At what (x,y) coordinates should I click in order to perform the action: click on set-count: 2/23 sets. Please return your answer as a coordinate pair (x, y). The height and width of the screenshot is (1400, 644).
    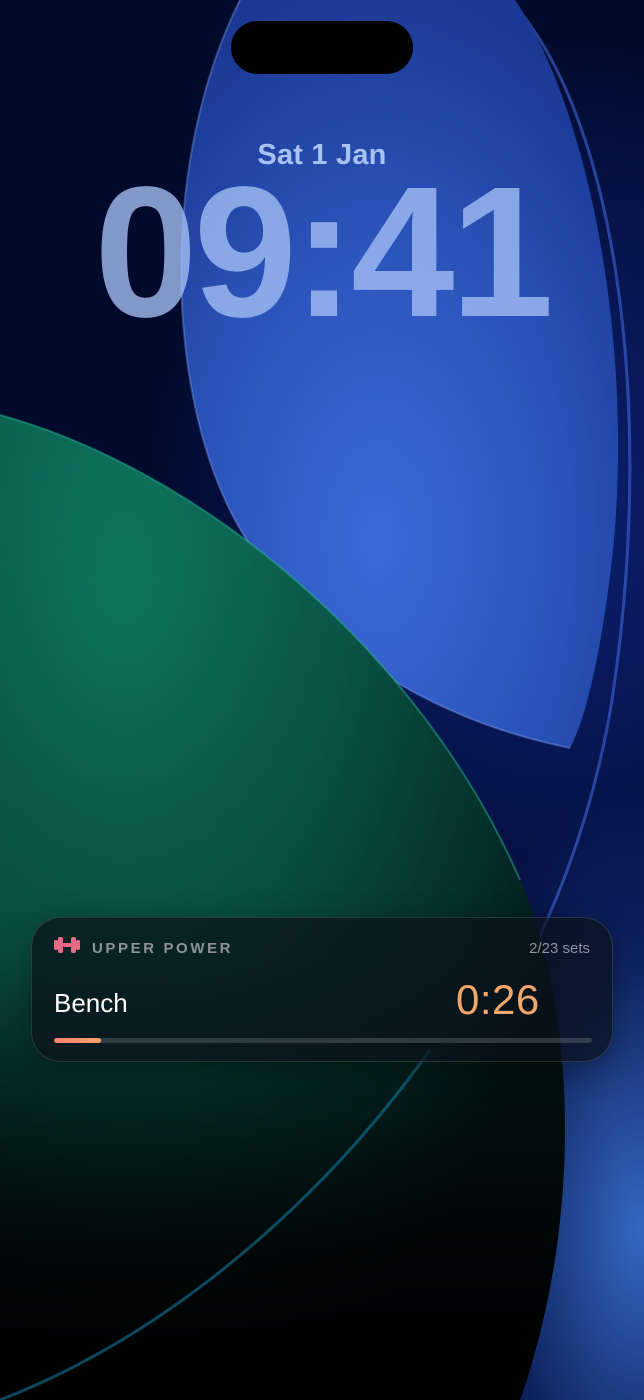
    Looking at the image, I should click on (559, 948).